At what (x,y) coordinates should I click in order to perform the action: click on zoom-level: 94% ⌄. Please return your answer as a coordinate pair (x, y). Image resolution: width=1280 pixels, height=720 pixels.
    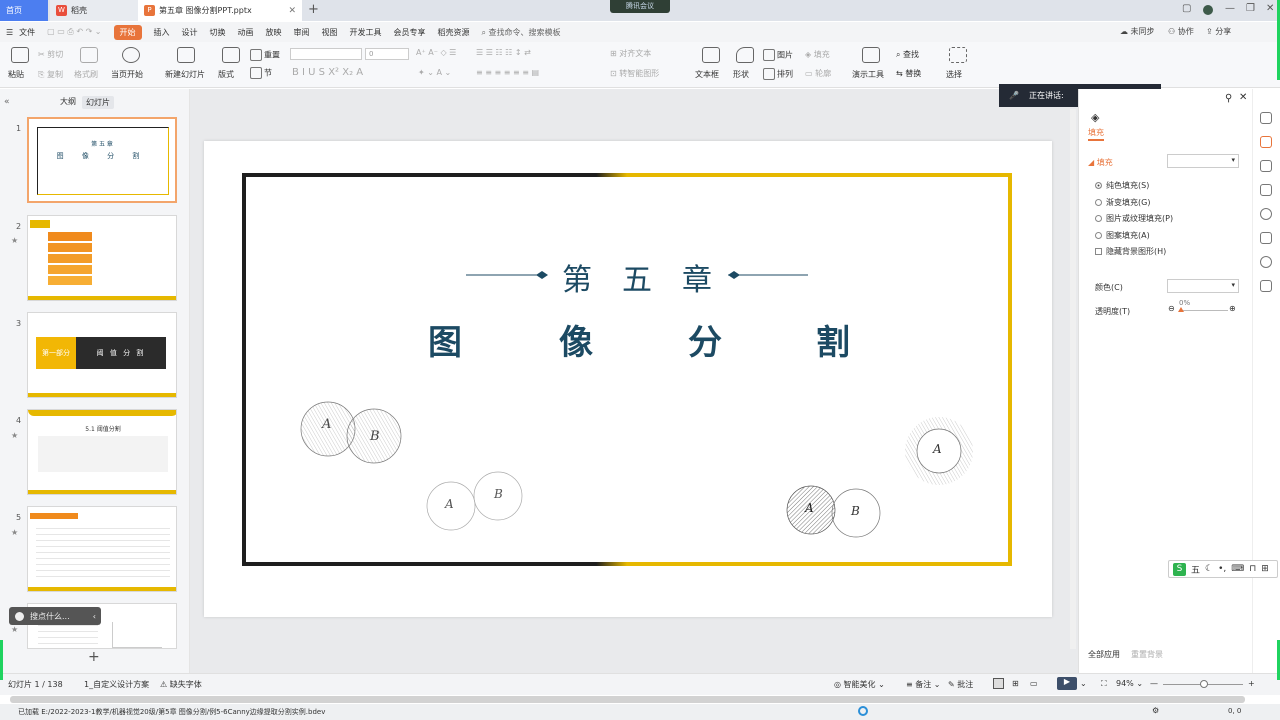
    Looking at the image, I should click on (1129, 683).